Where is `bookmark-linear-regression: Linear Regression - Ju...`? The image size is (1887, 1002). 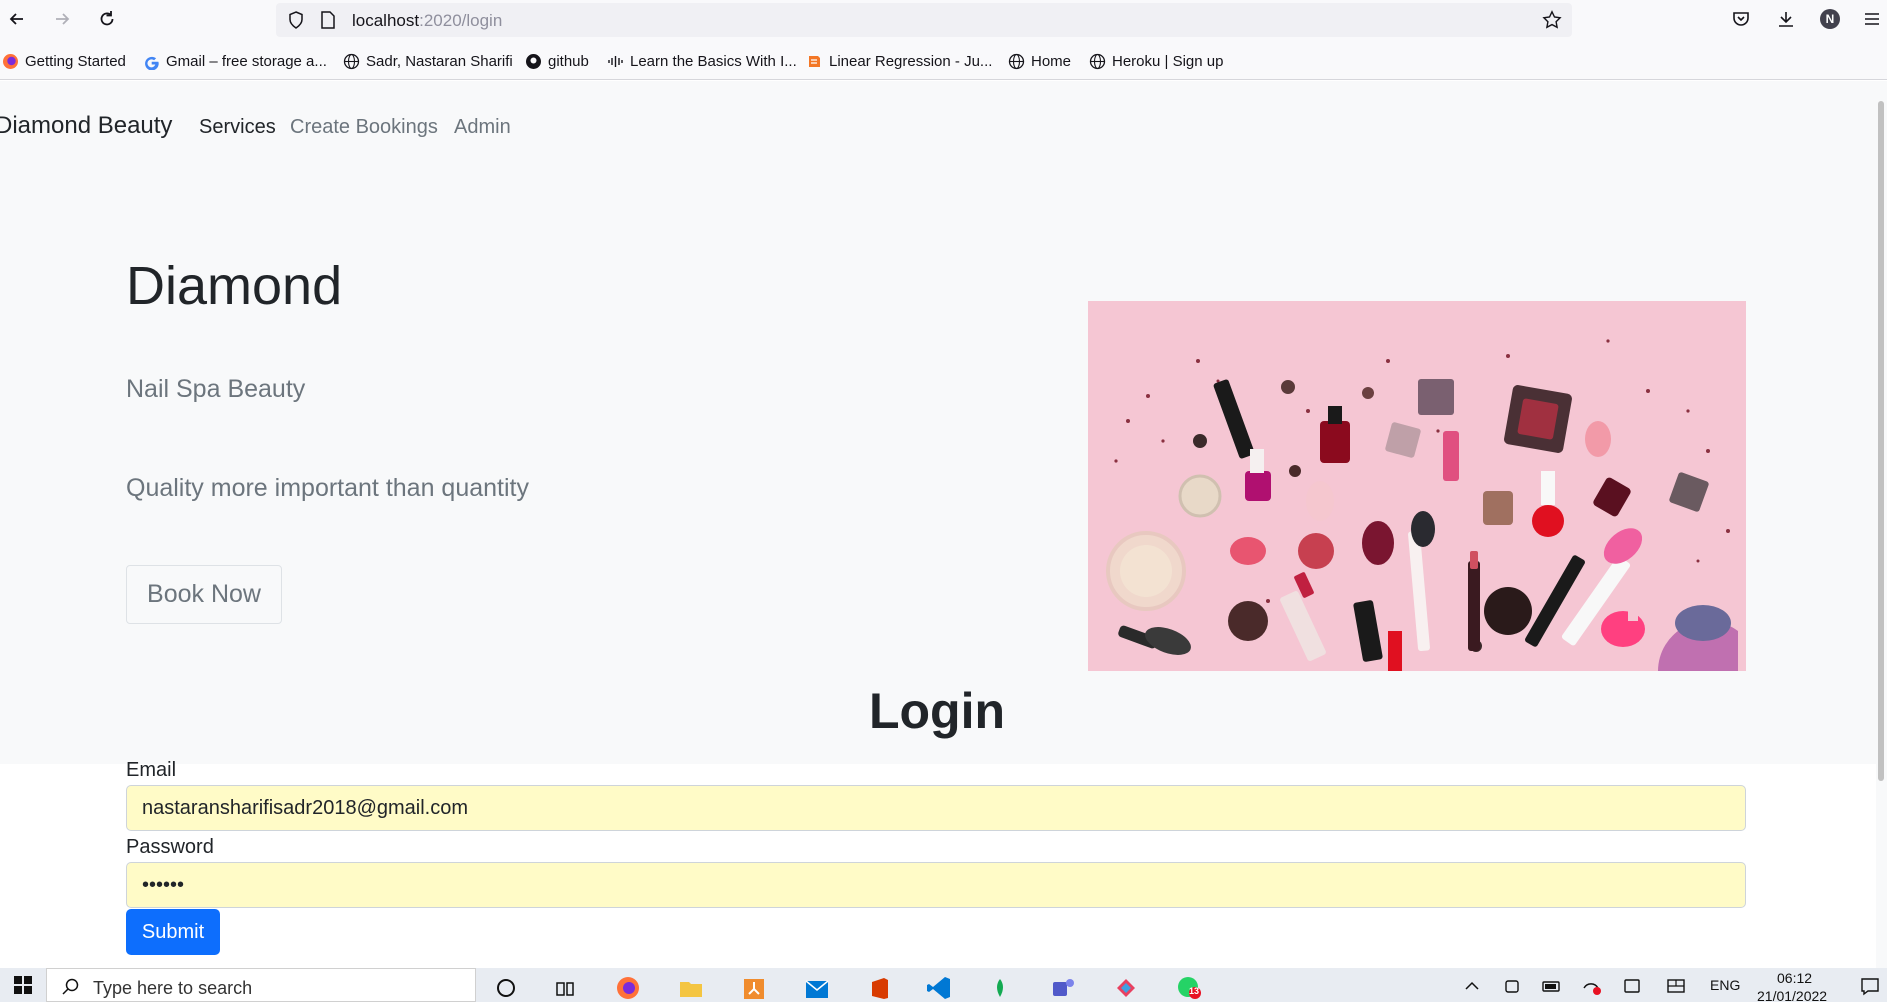
bookmark-linear-regression: Linear Regression - Ju... is located at coordinates (899, 61).